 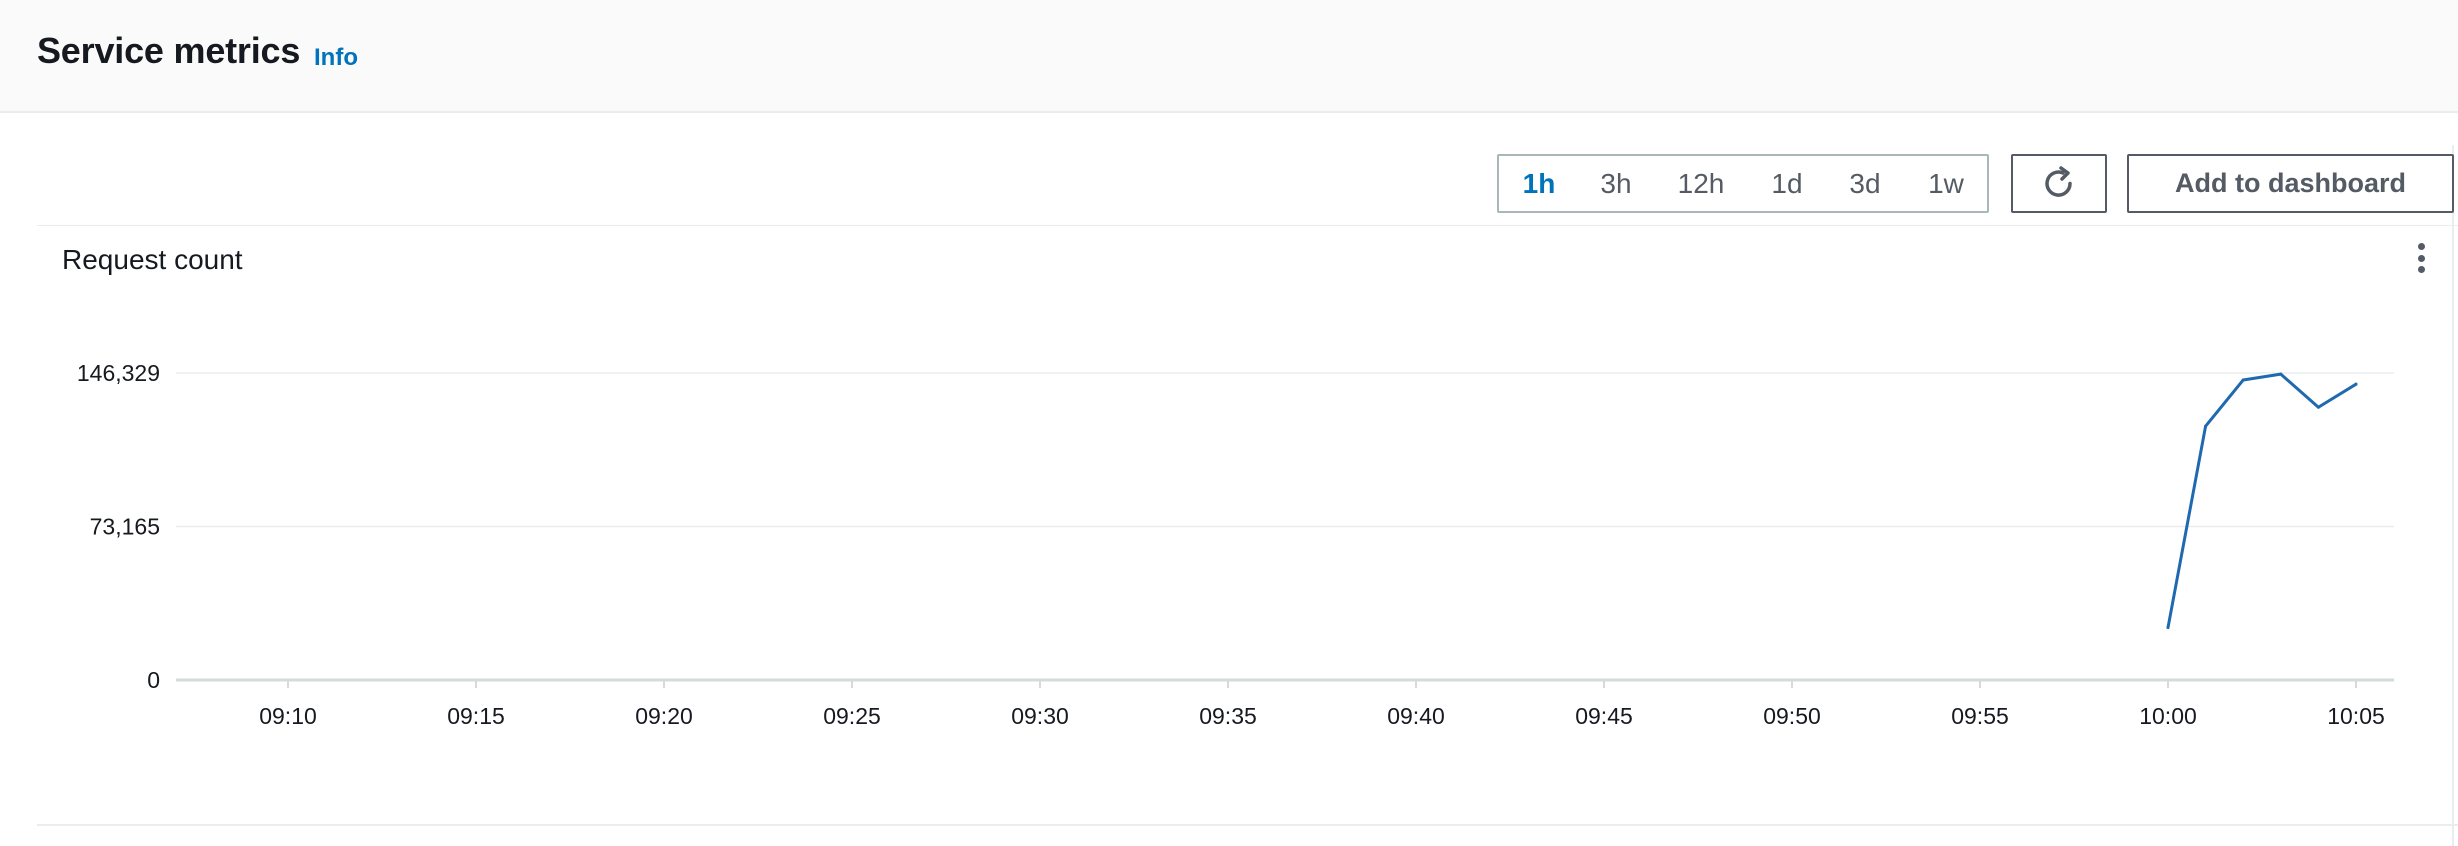 I want to click on x-tick-label: 09:10, so click(x=288, y=716).